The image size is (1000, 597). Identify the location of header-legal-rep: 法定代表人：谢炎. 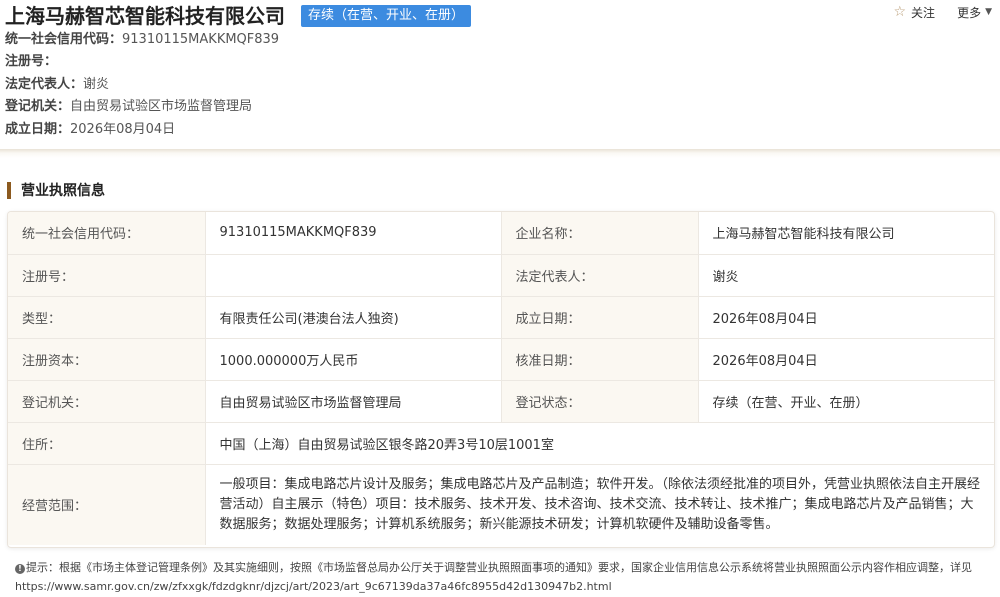
(57, 85).